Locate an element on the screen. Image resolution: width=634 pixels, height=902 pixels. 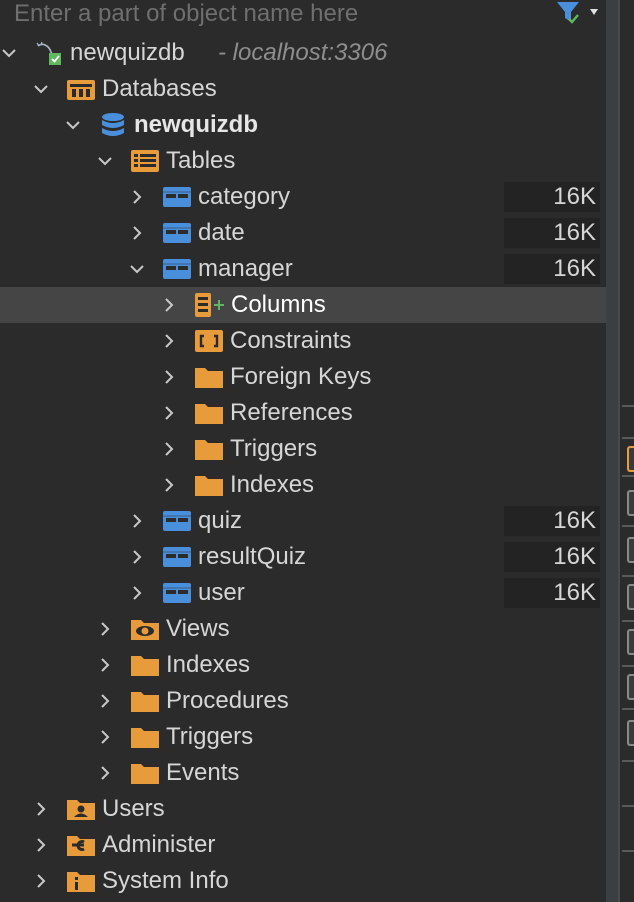
tree-item-foreign-keys: Foreign Keys is located at coordinates (303, 377).